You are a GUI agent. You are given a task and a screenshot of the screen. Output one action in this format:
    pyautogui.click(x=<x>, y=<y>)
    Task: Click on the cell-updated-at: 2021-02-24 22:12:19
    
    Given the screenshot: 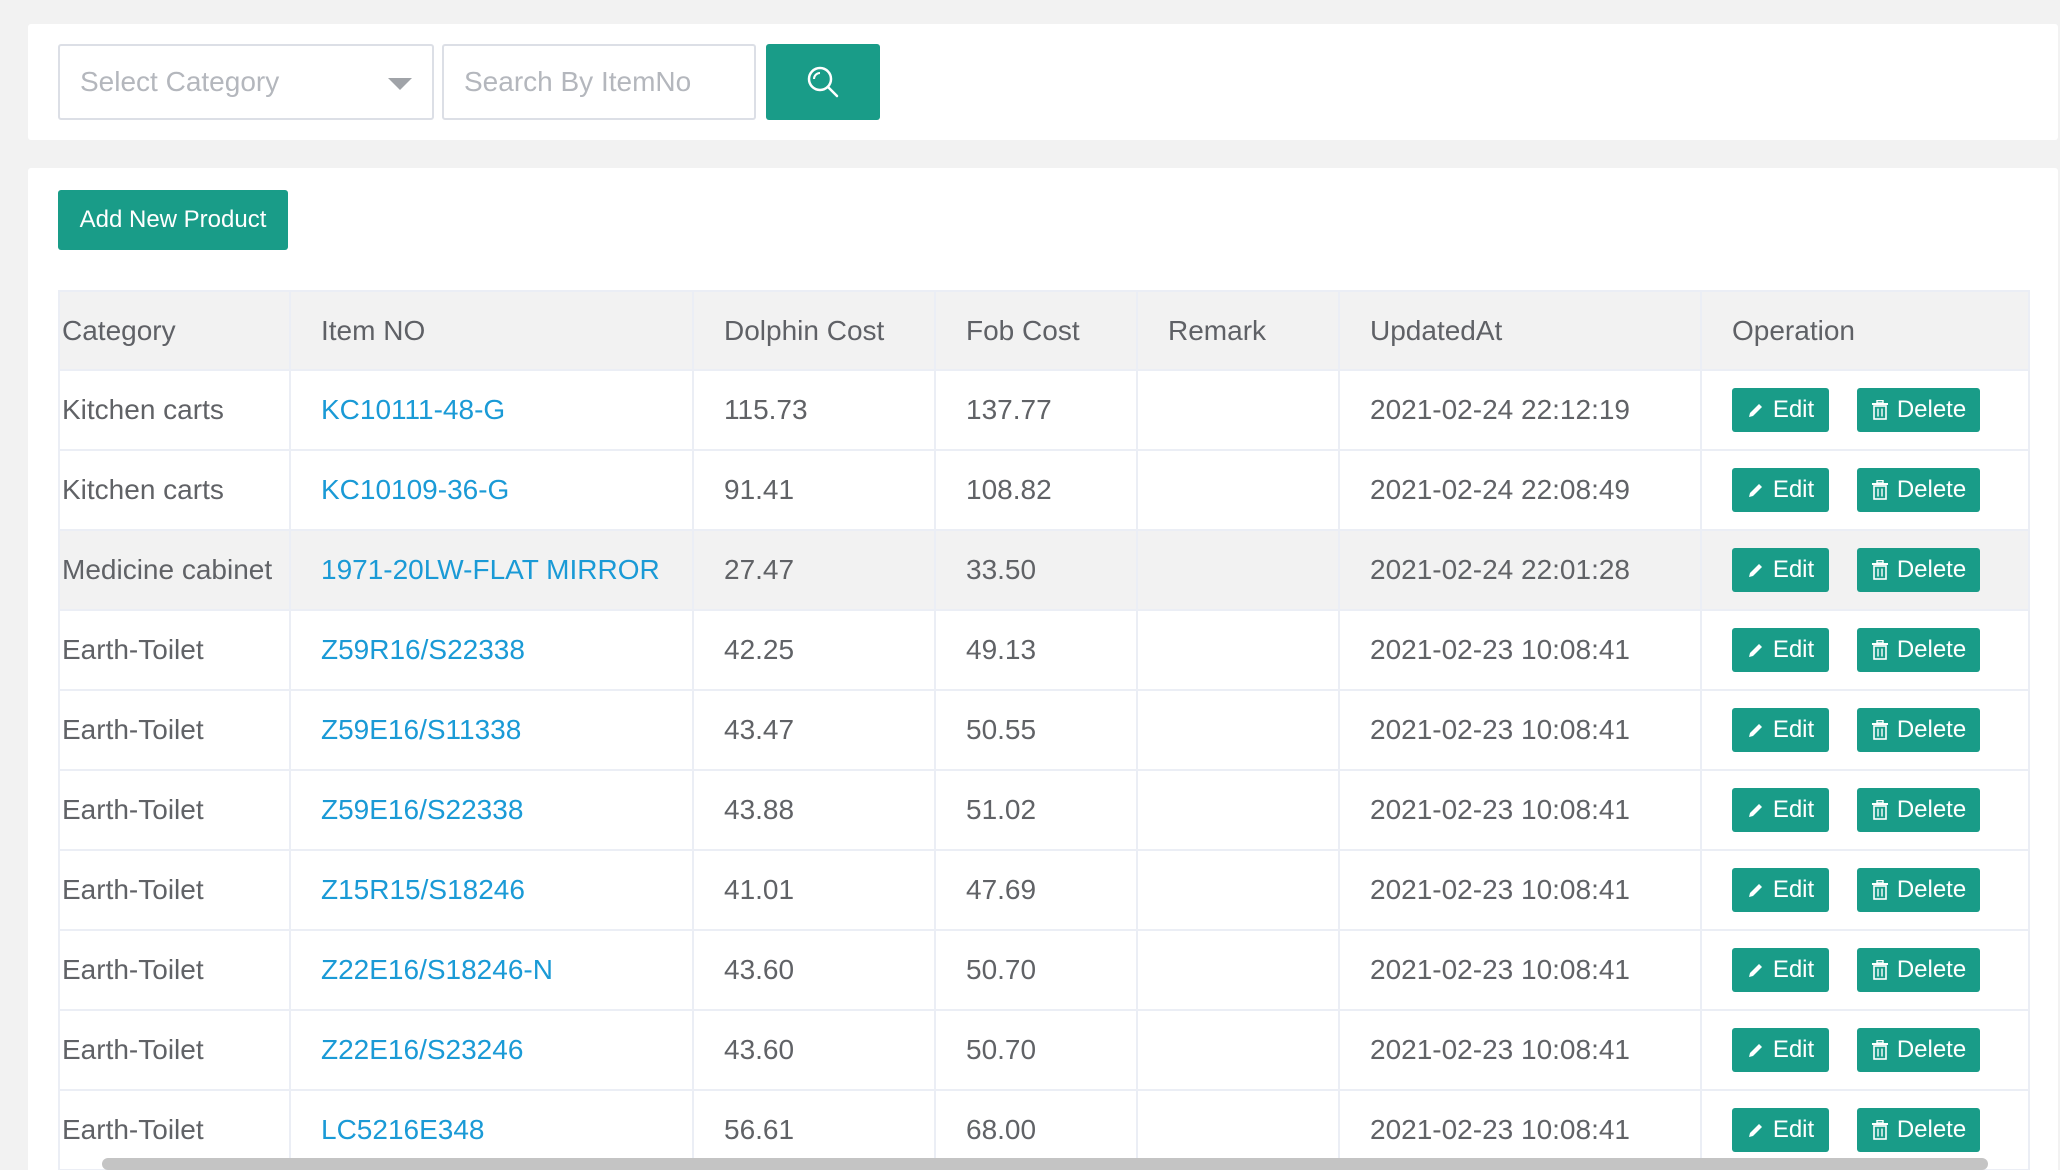 What is the action you would take?
    pyautogui.click(x=1520, y=410)
    